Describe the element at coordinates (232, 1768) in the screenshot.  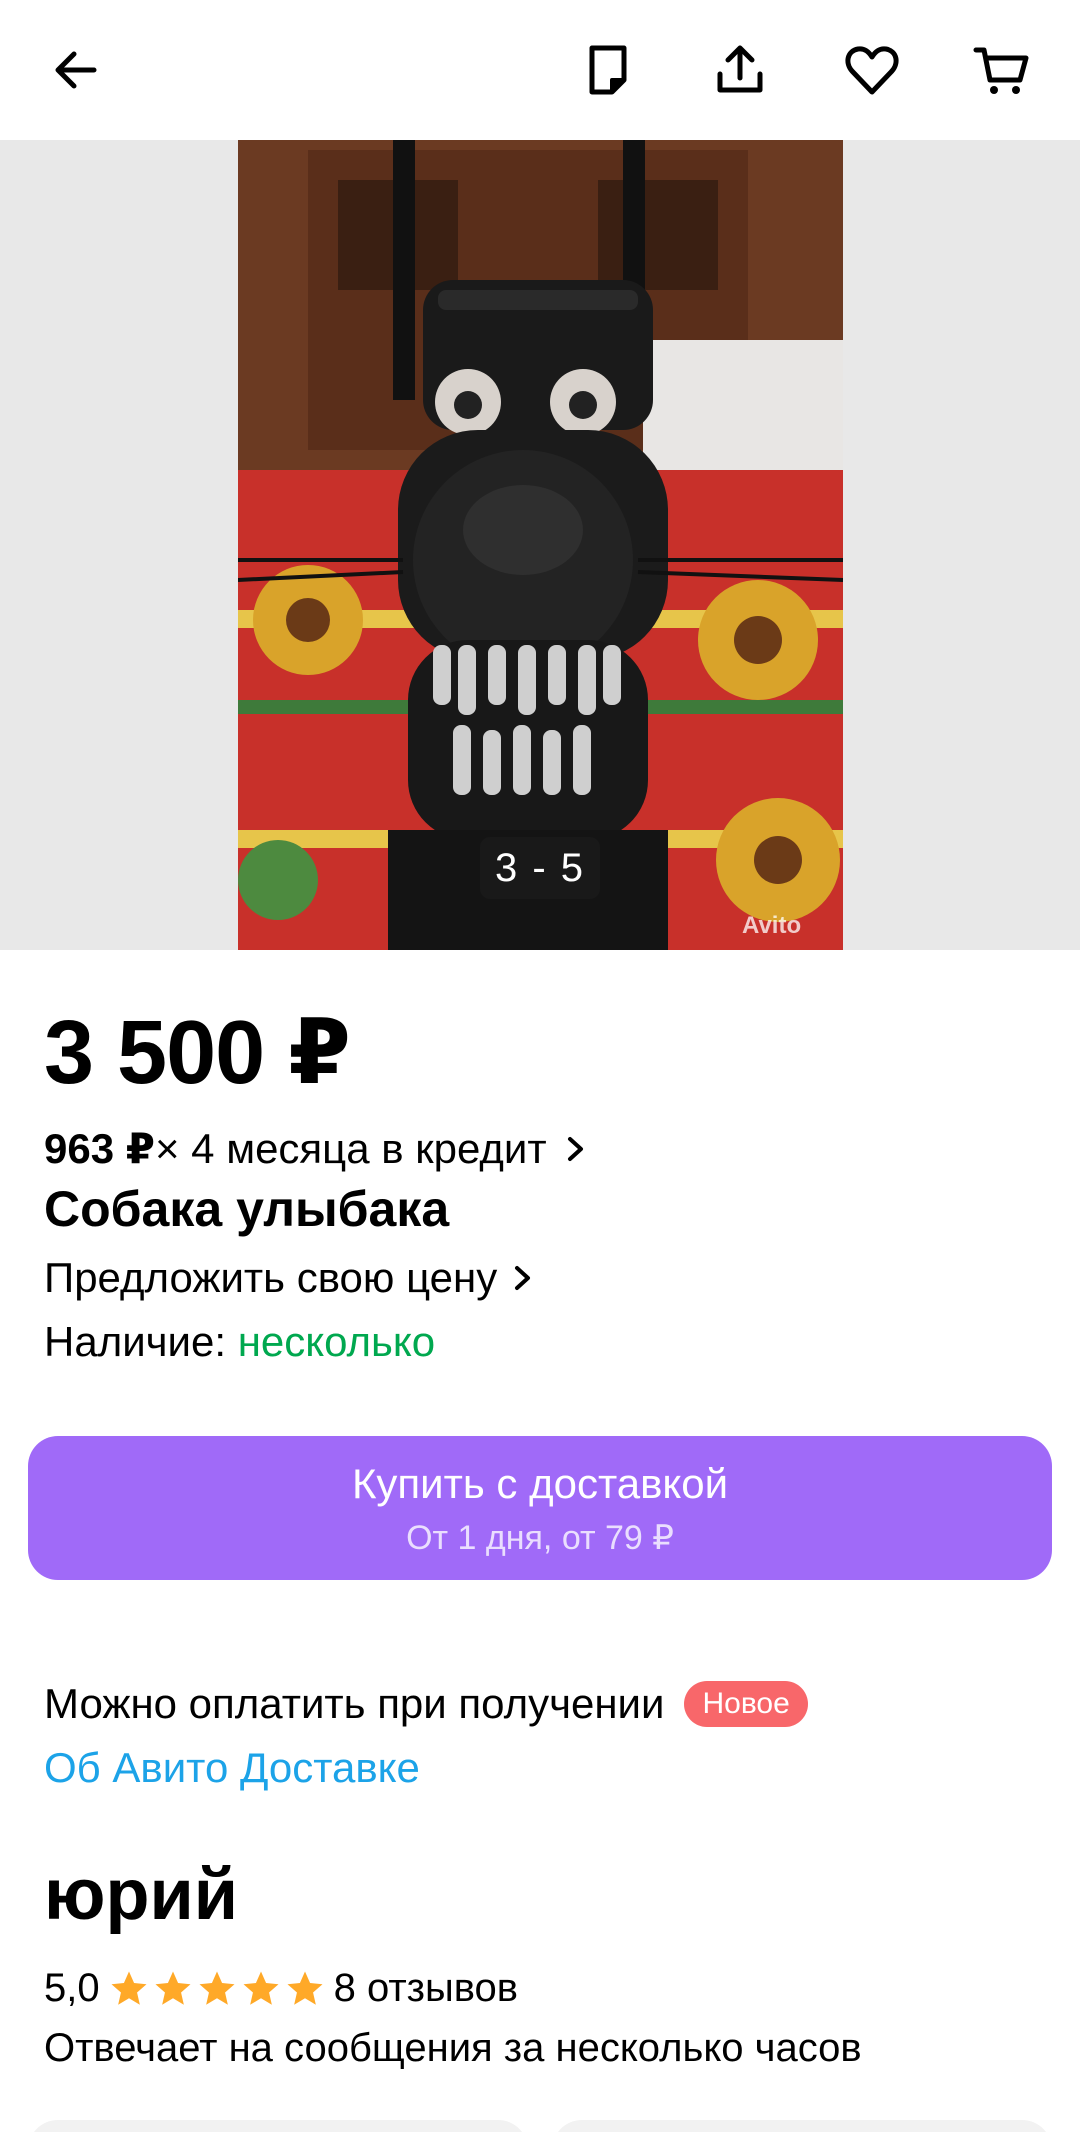
I see `avito-delivery-link: Об Авито Доставке` at that location.